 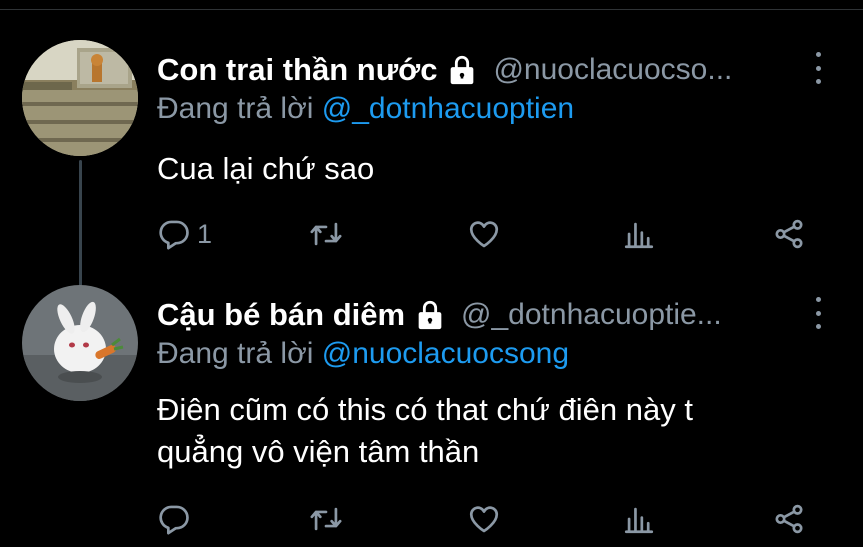 I want to click on mention-link: @_dotnhacuoptien, so click(x=448, y=108).